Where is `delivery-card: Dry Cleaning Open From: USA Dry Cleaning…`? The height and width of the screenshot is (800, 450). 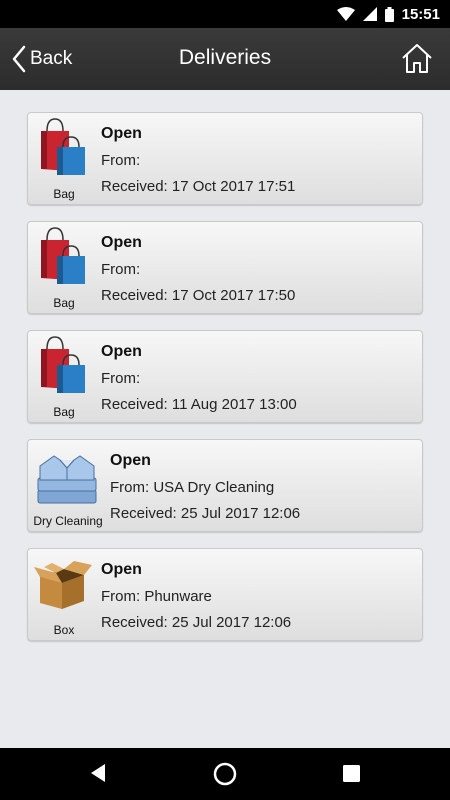 delivery-card: Dry Cleaning Open From: USA Dry Cleaning… is located at coordinates (225, 485).